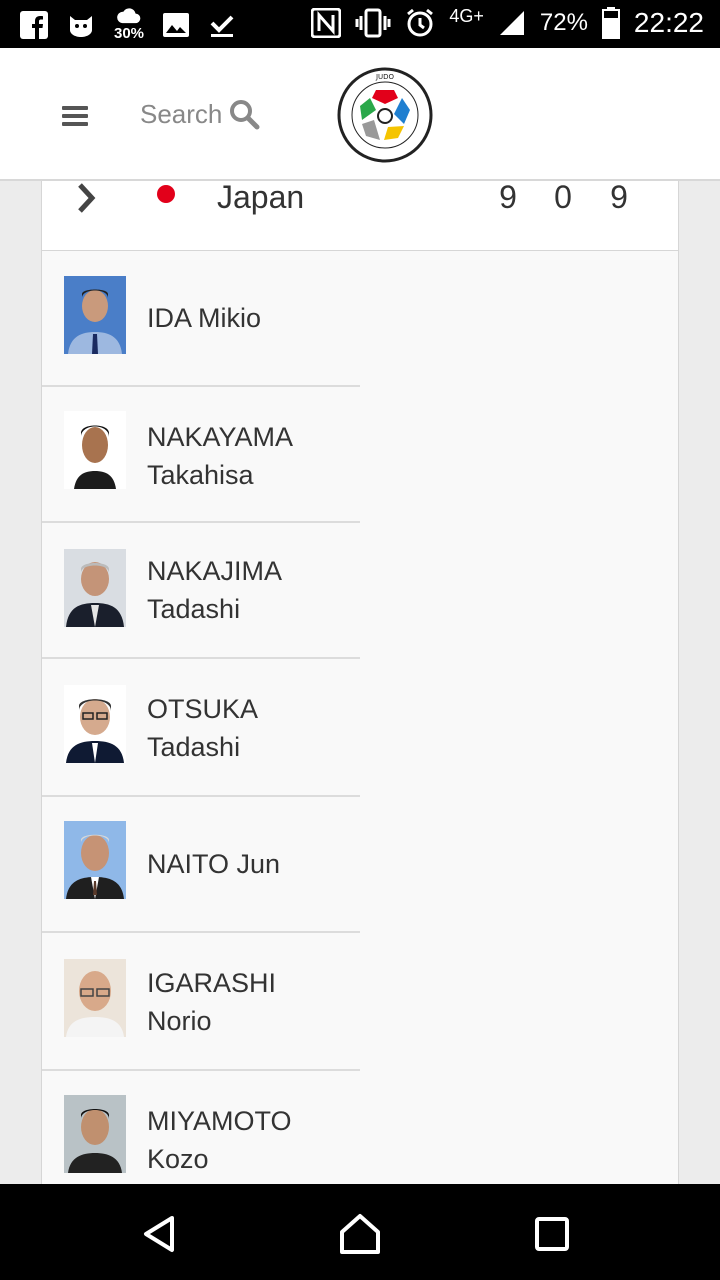 Image resolution: width=720 pixels, height=1280 pixels. What do you see at coordinates (220, 437) in the screenshot?
I see `person-name-line1: NAKAYAMA` at bounding box center [220, 437].